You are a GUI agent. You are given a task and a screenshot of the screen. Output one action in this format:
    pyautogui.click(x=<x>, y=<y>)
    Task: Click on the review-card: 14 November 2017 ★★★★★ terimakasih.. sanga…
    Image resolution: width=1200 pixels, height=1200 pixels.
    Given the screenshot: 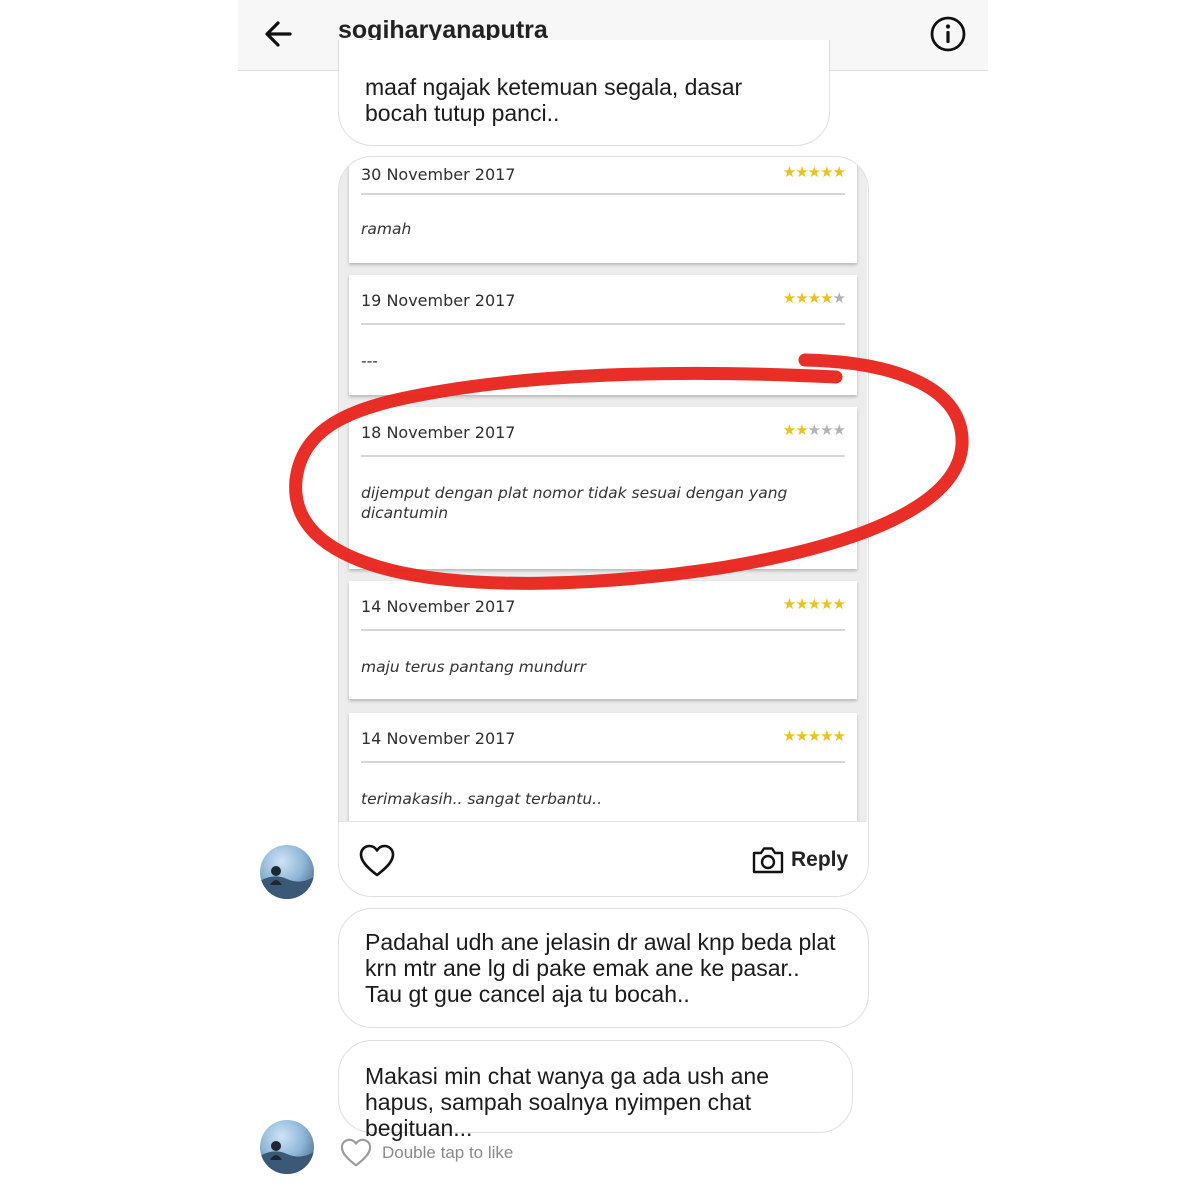 What is the action you would take?
    pyautogui.click(x=603, y=767)
    